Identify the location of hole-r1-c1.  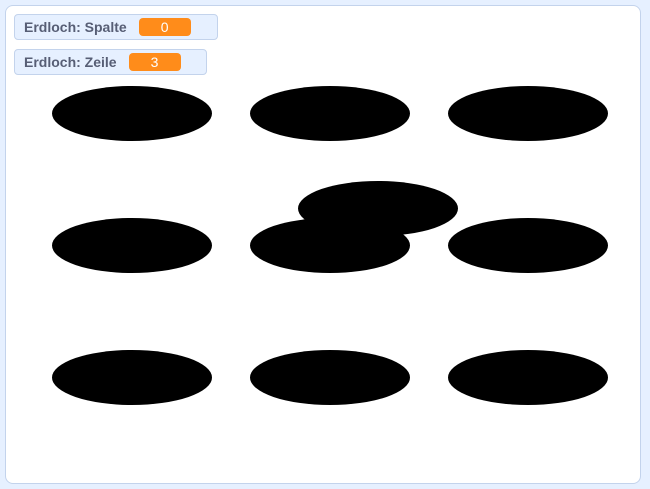
(132, 113).